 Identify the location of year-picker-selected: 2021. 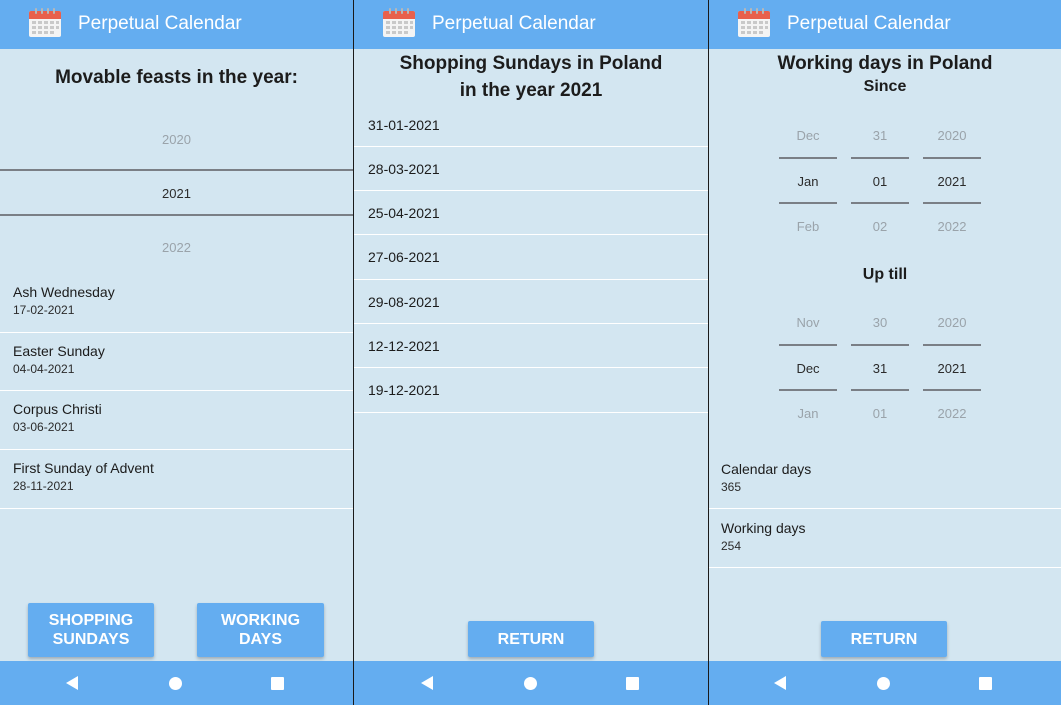
(176, 193).